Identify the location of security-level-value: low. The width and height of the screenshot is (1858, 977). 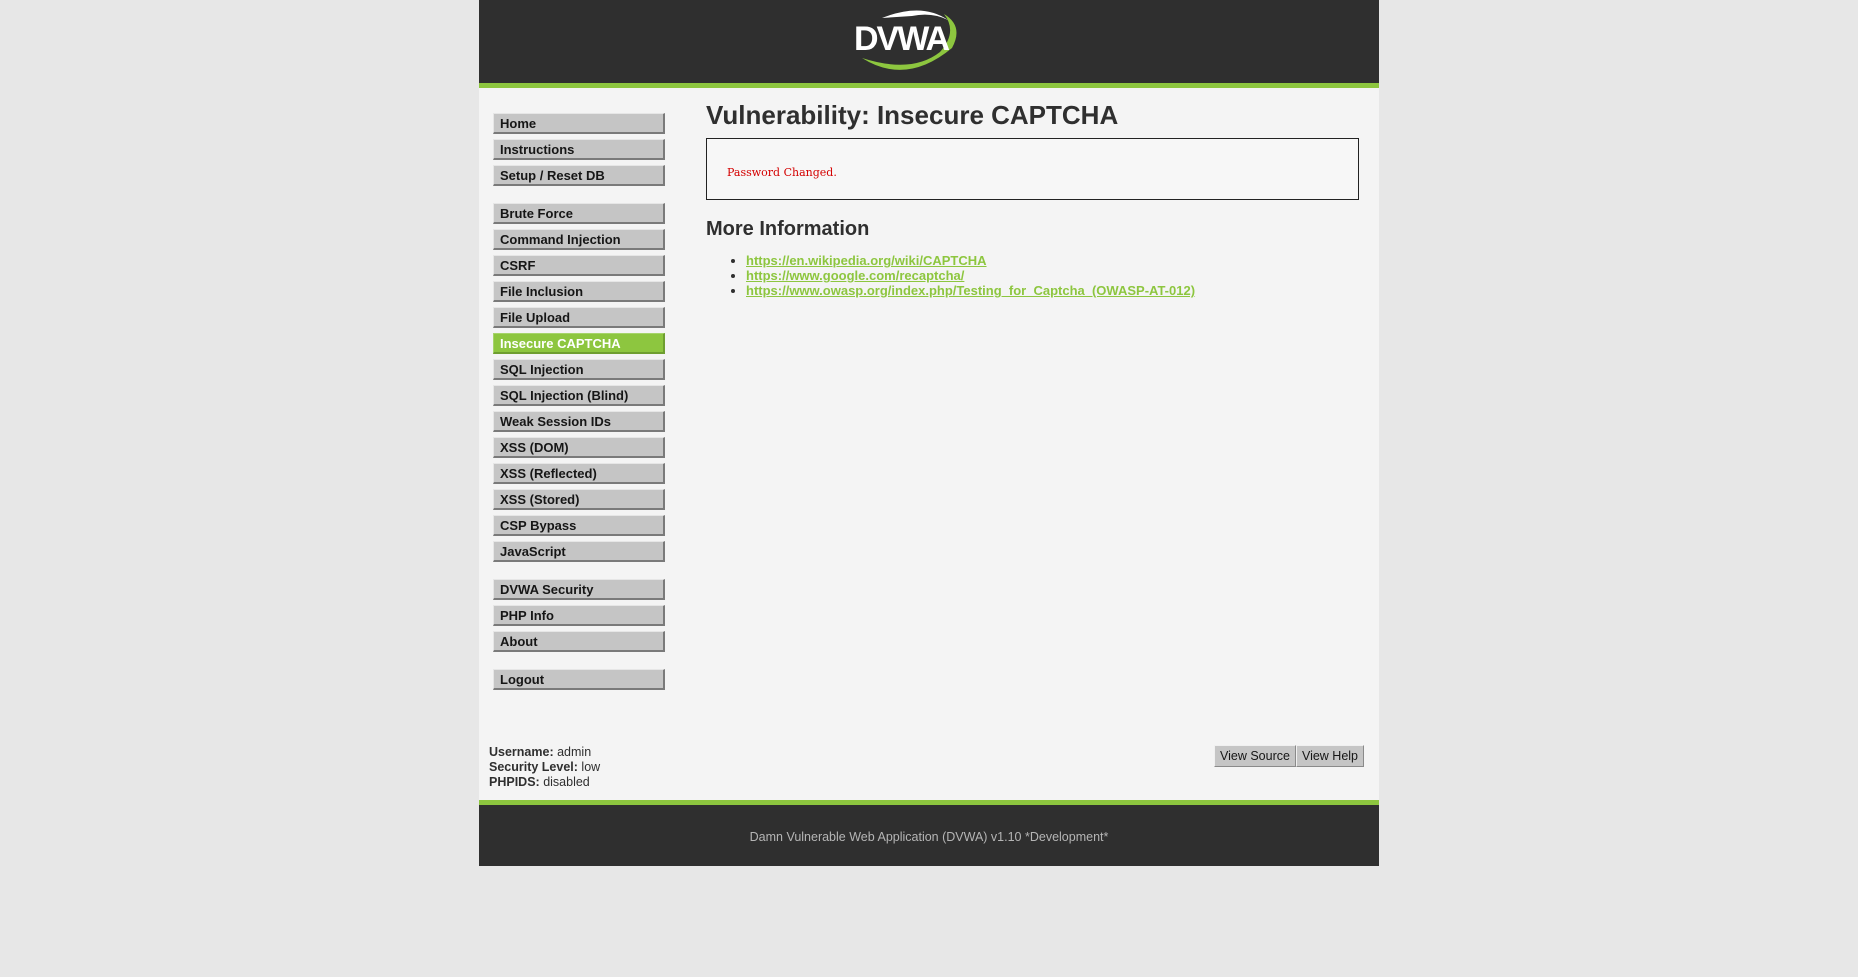
(591, 767).